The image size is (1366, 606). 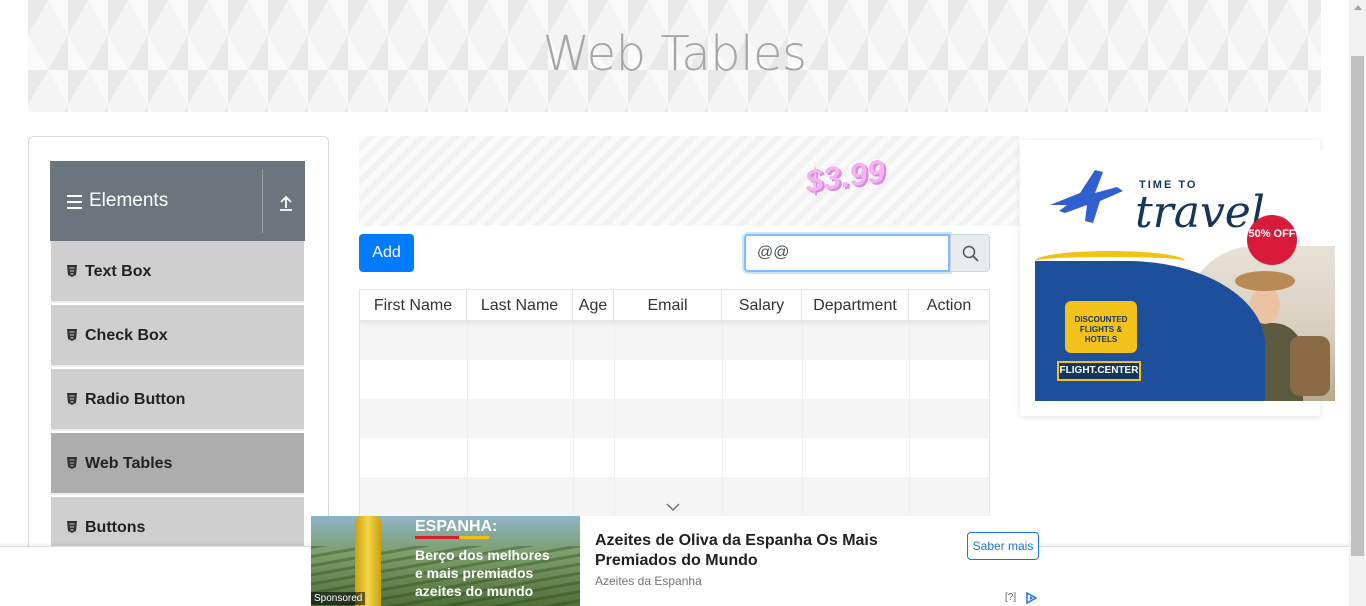 I want to click on page-title: Web Tables, so click(x=674, y=54).